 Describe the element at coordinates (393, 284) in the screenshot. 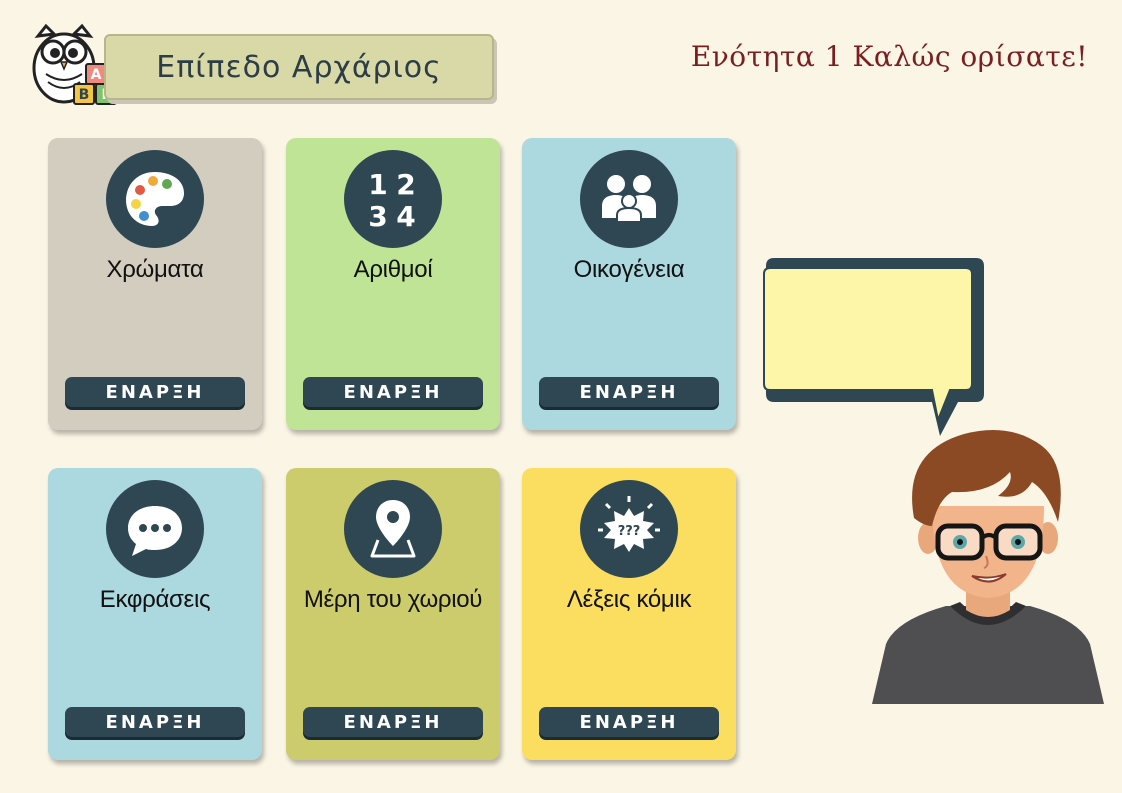

I see `card-numbers: 1 2 3 4 Αριθμοί ΕΝΑΡΞΗ` at that location.